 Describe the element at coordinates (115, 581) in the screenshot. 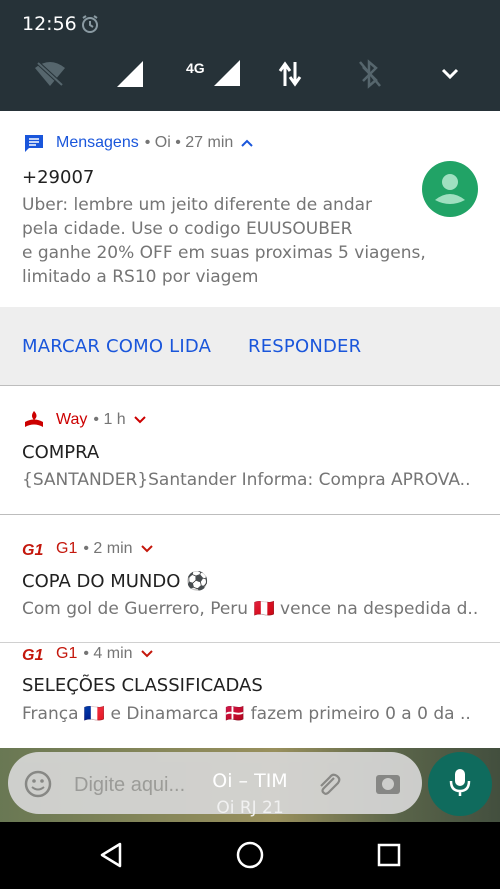

I see `notification-title: COPA DO MUNDO ⚽` at that location.